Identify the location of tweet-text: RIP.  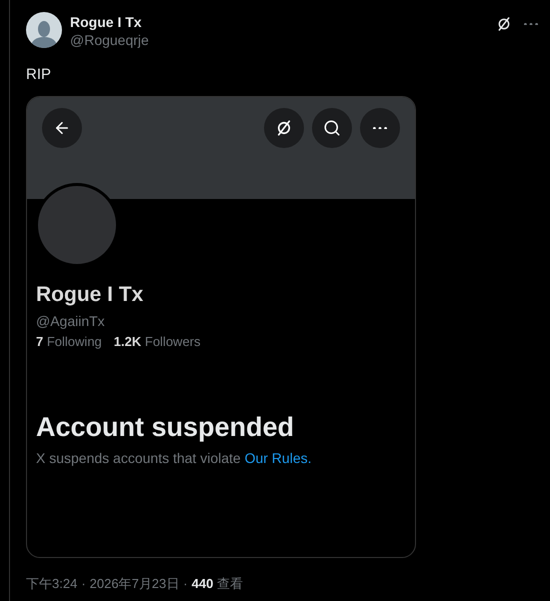
(39, 75).